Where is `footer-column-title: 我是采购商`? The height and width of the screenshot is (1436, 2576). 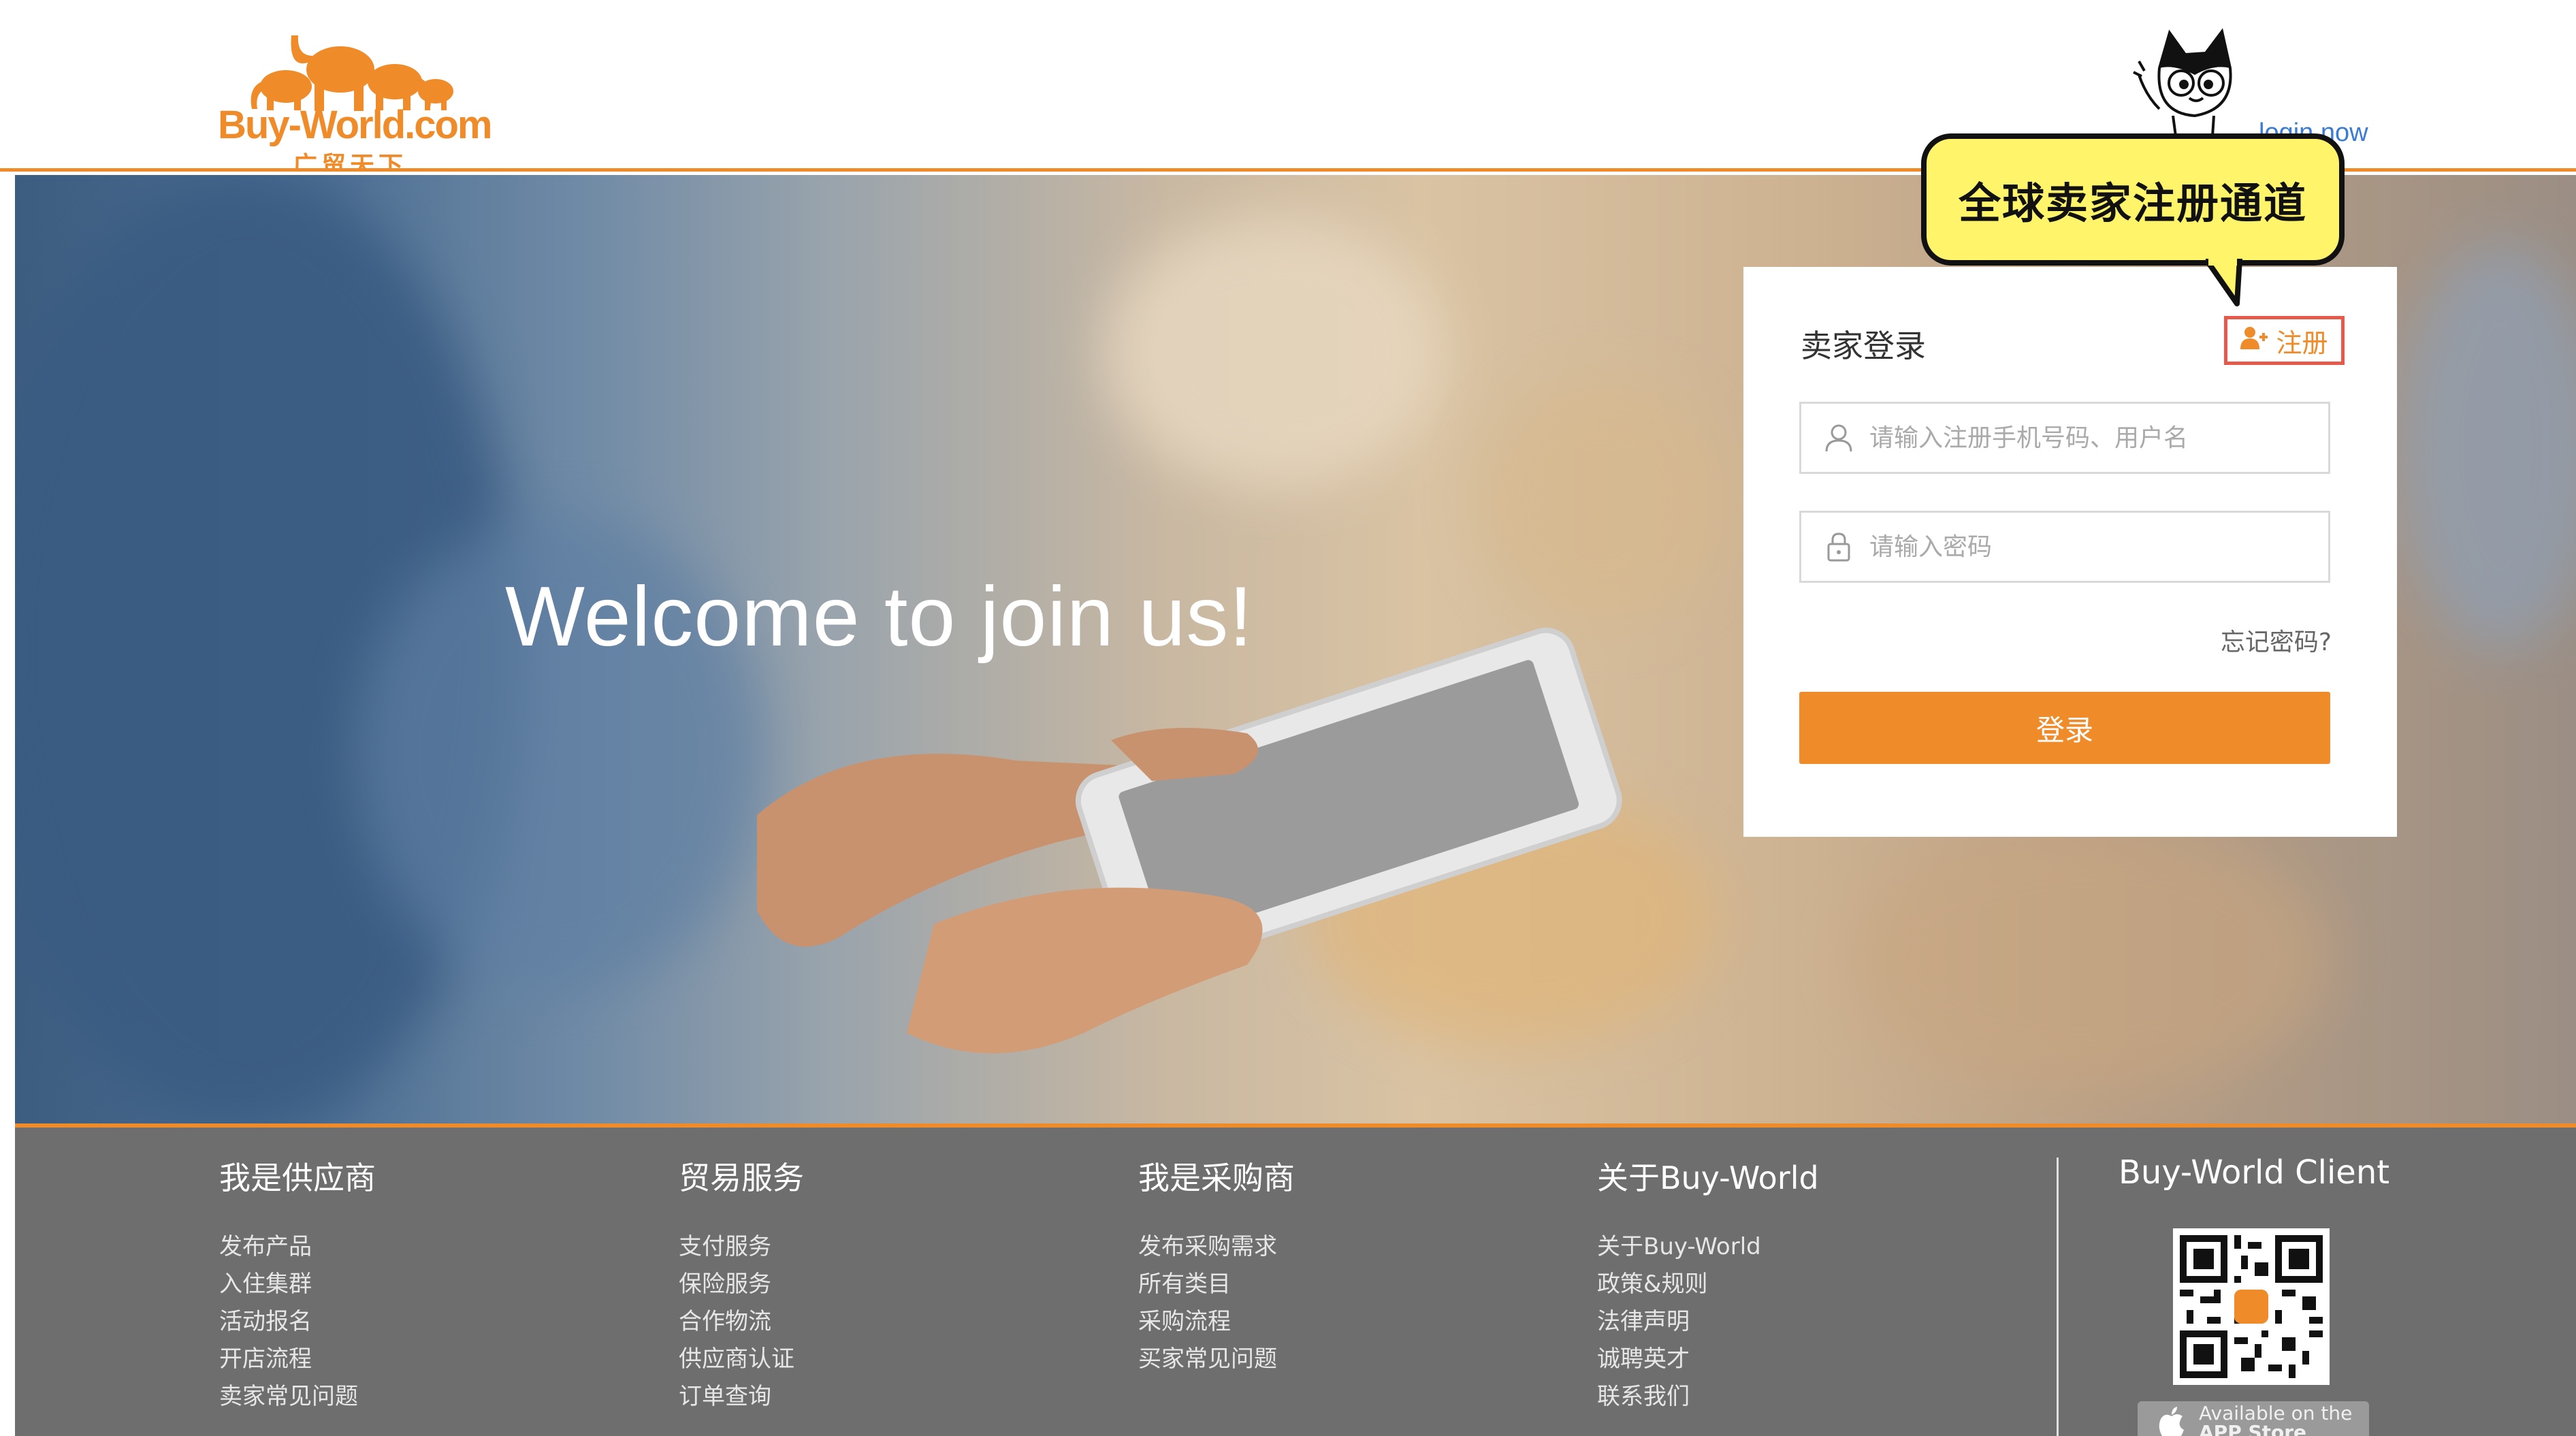
footer-column-title: 我是采购商 is located at coordinates (1216, 1178).